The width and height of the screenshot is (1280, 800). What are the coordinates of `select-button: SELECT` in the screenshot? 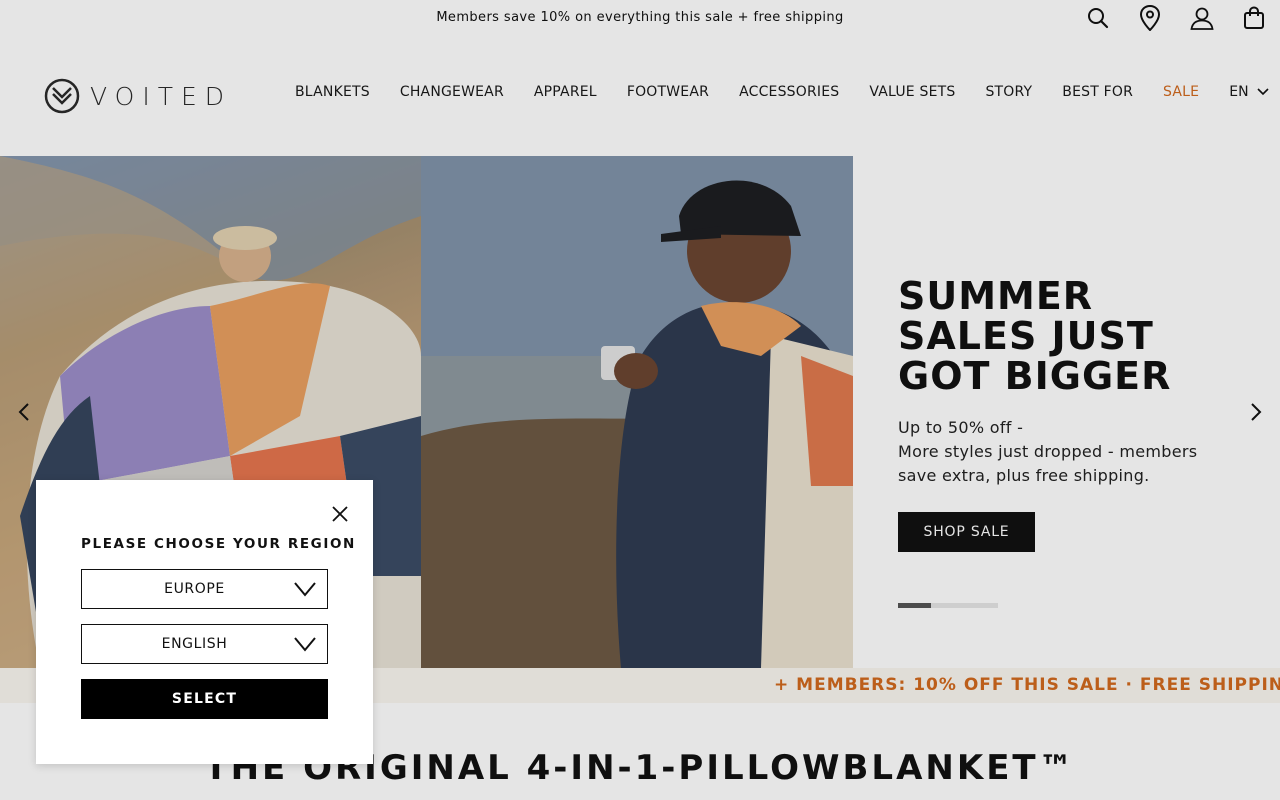 It's located at (204, 699).